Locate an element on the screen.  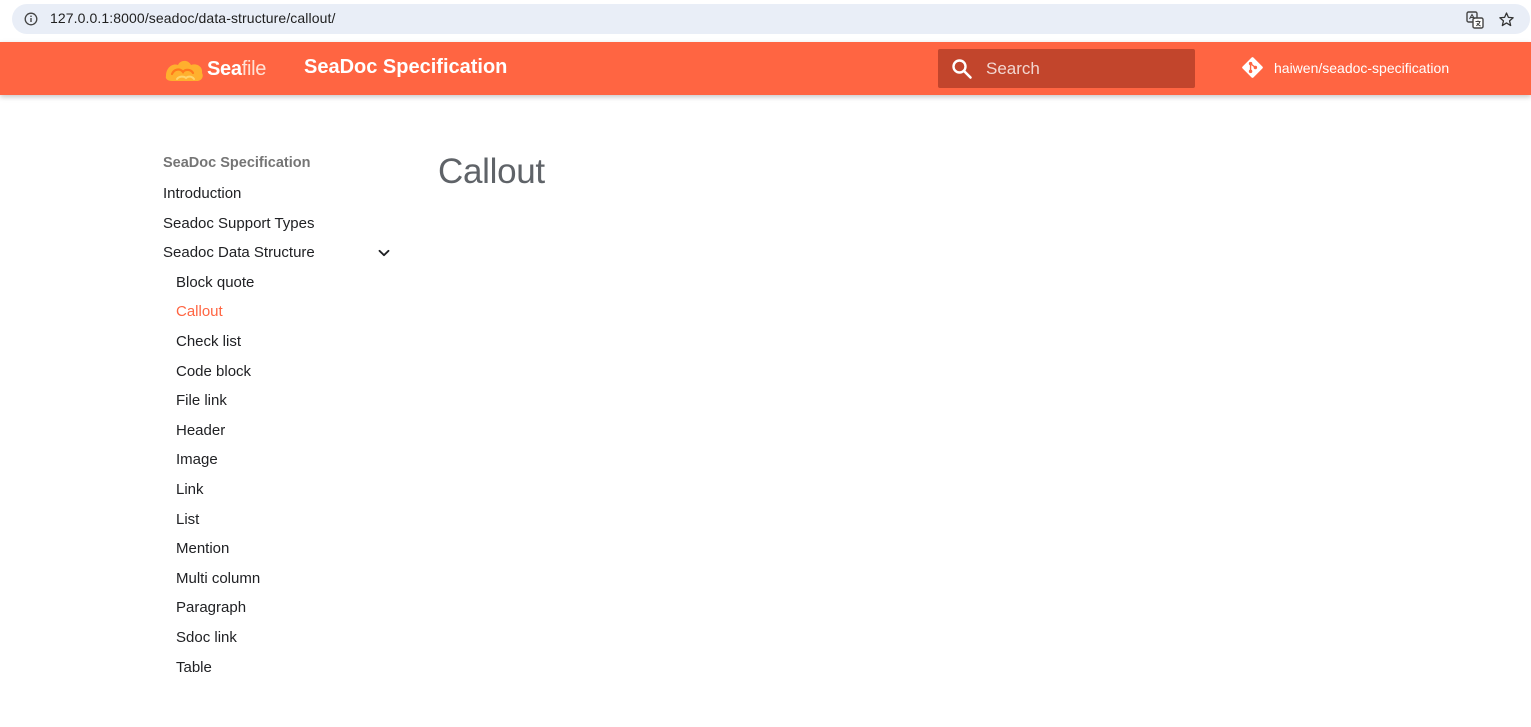
sidebar-item-introduction: Introduction is located at coordinates (279, 194).